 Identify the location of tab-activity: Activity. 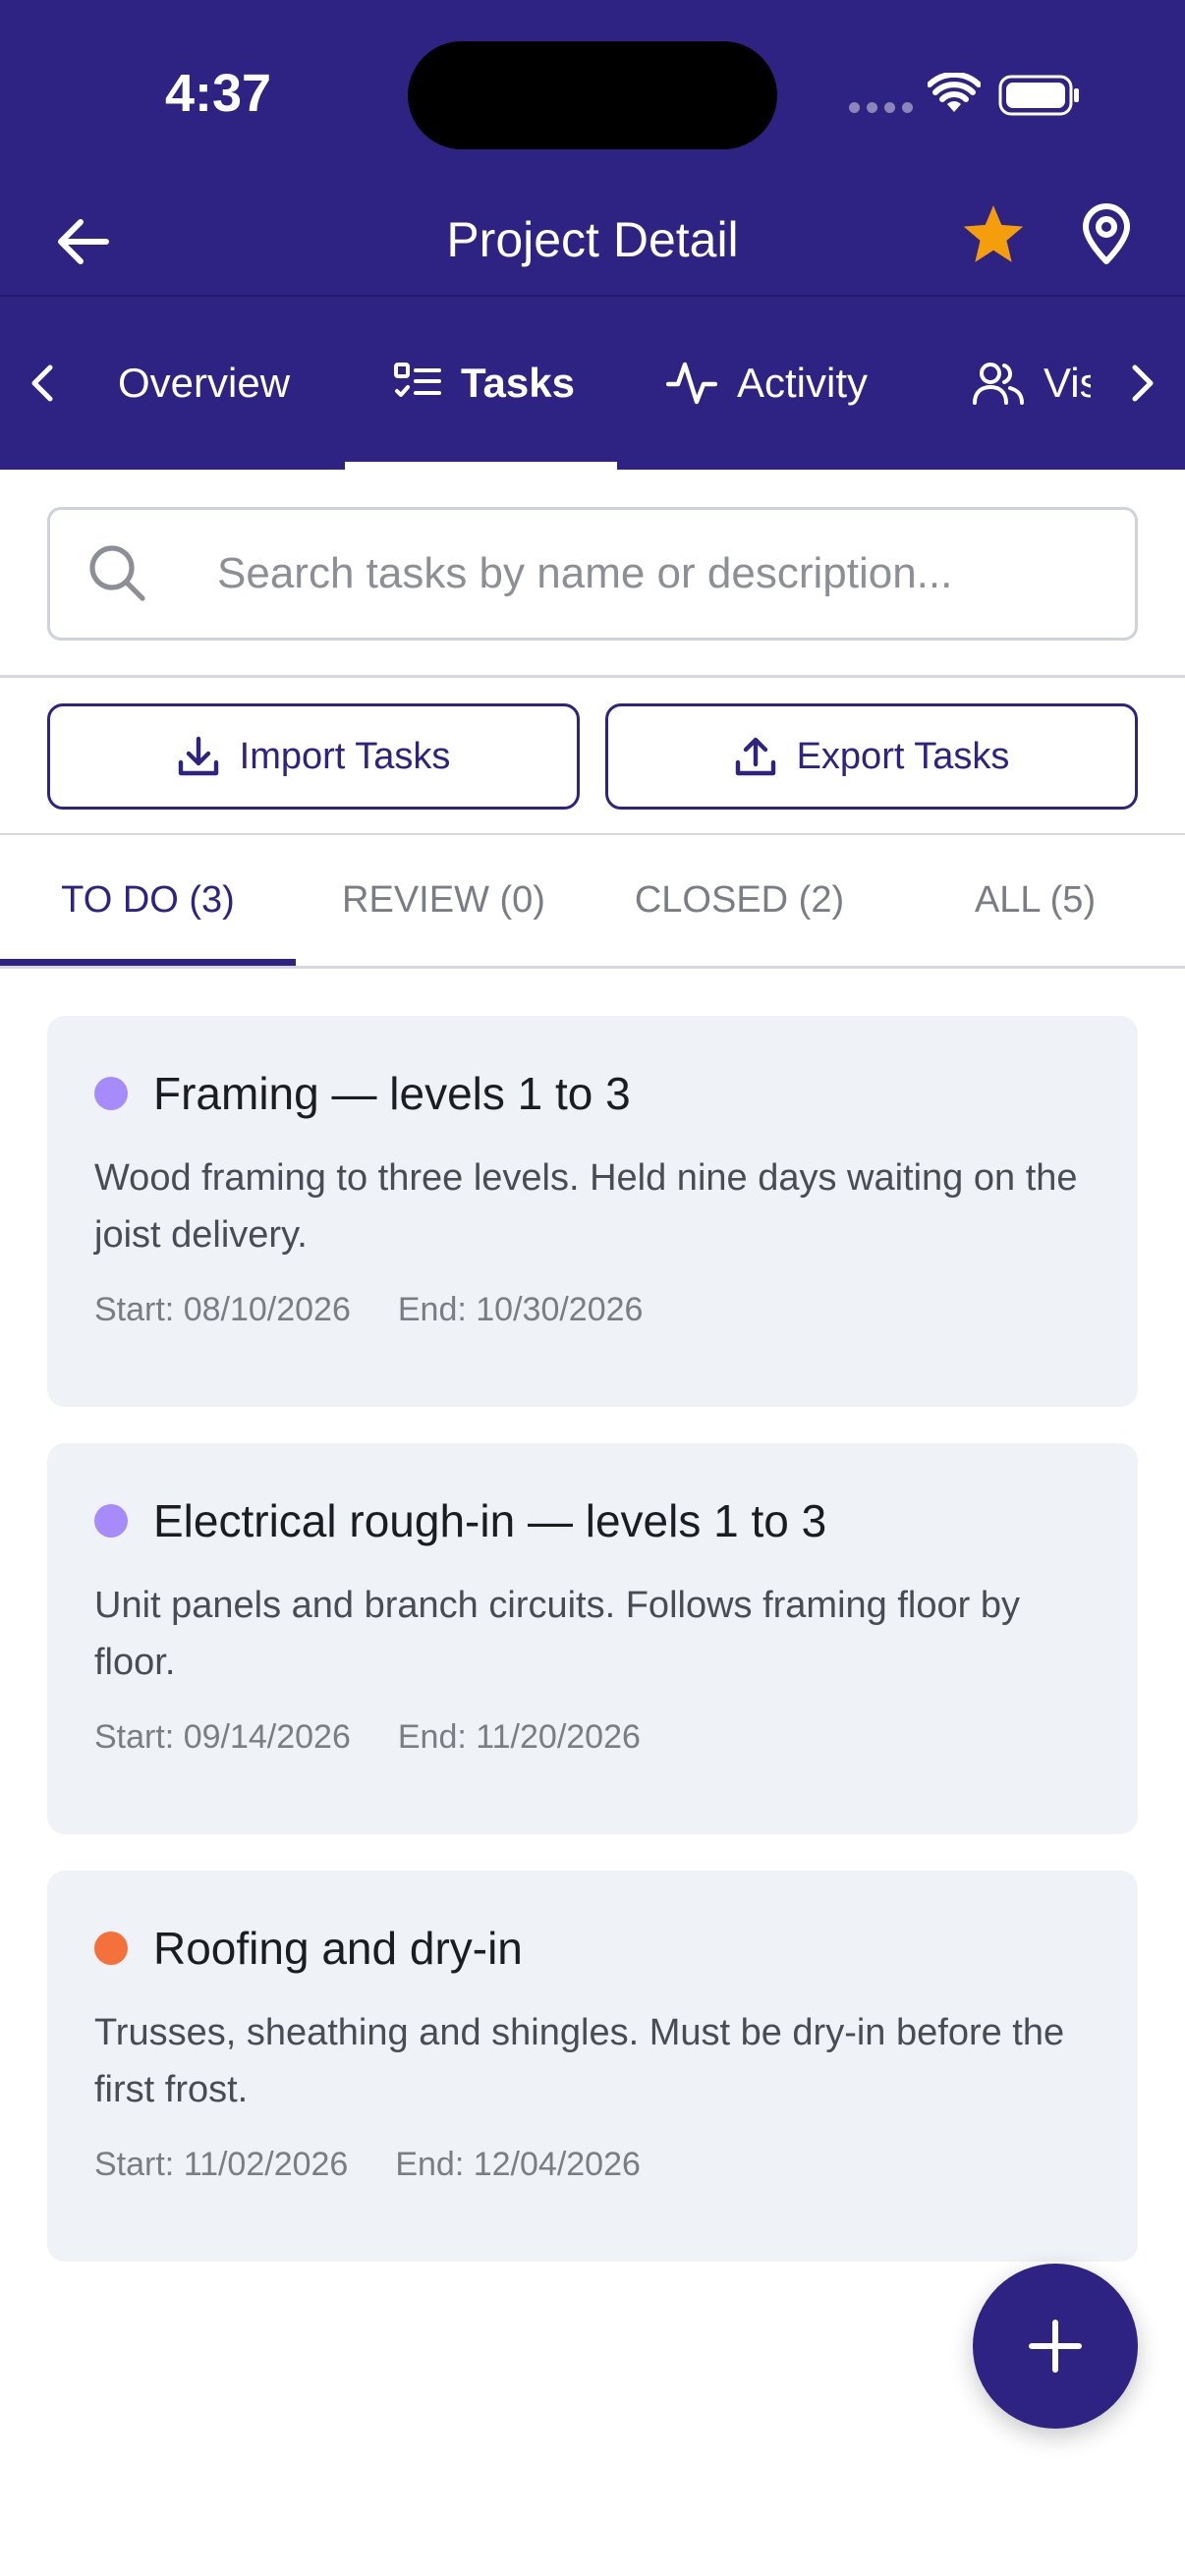
(767, 383).